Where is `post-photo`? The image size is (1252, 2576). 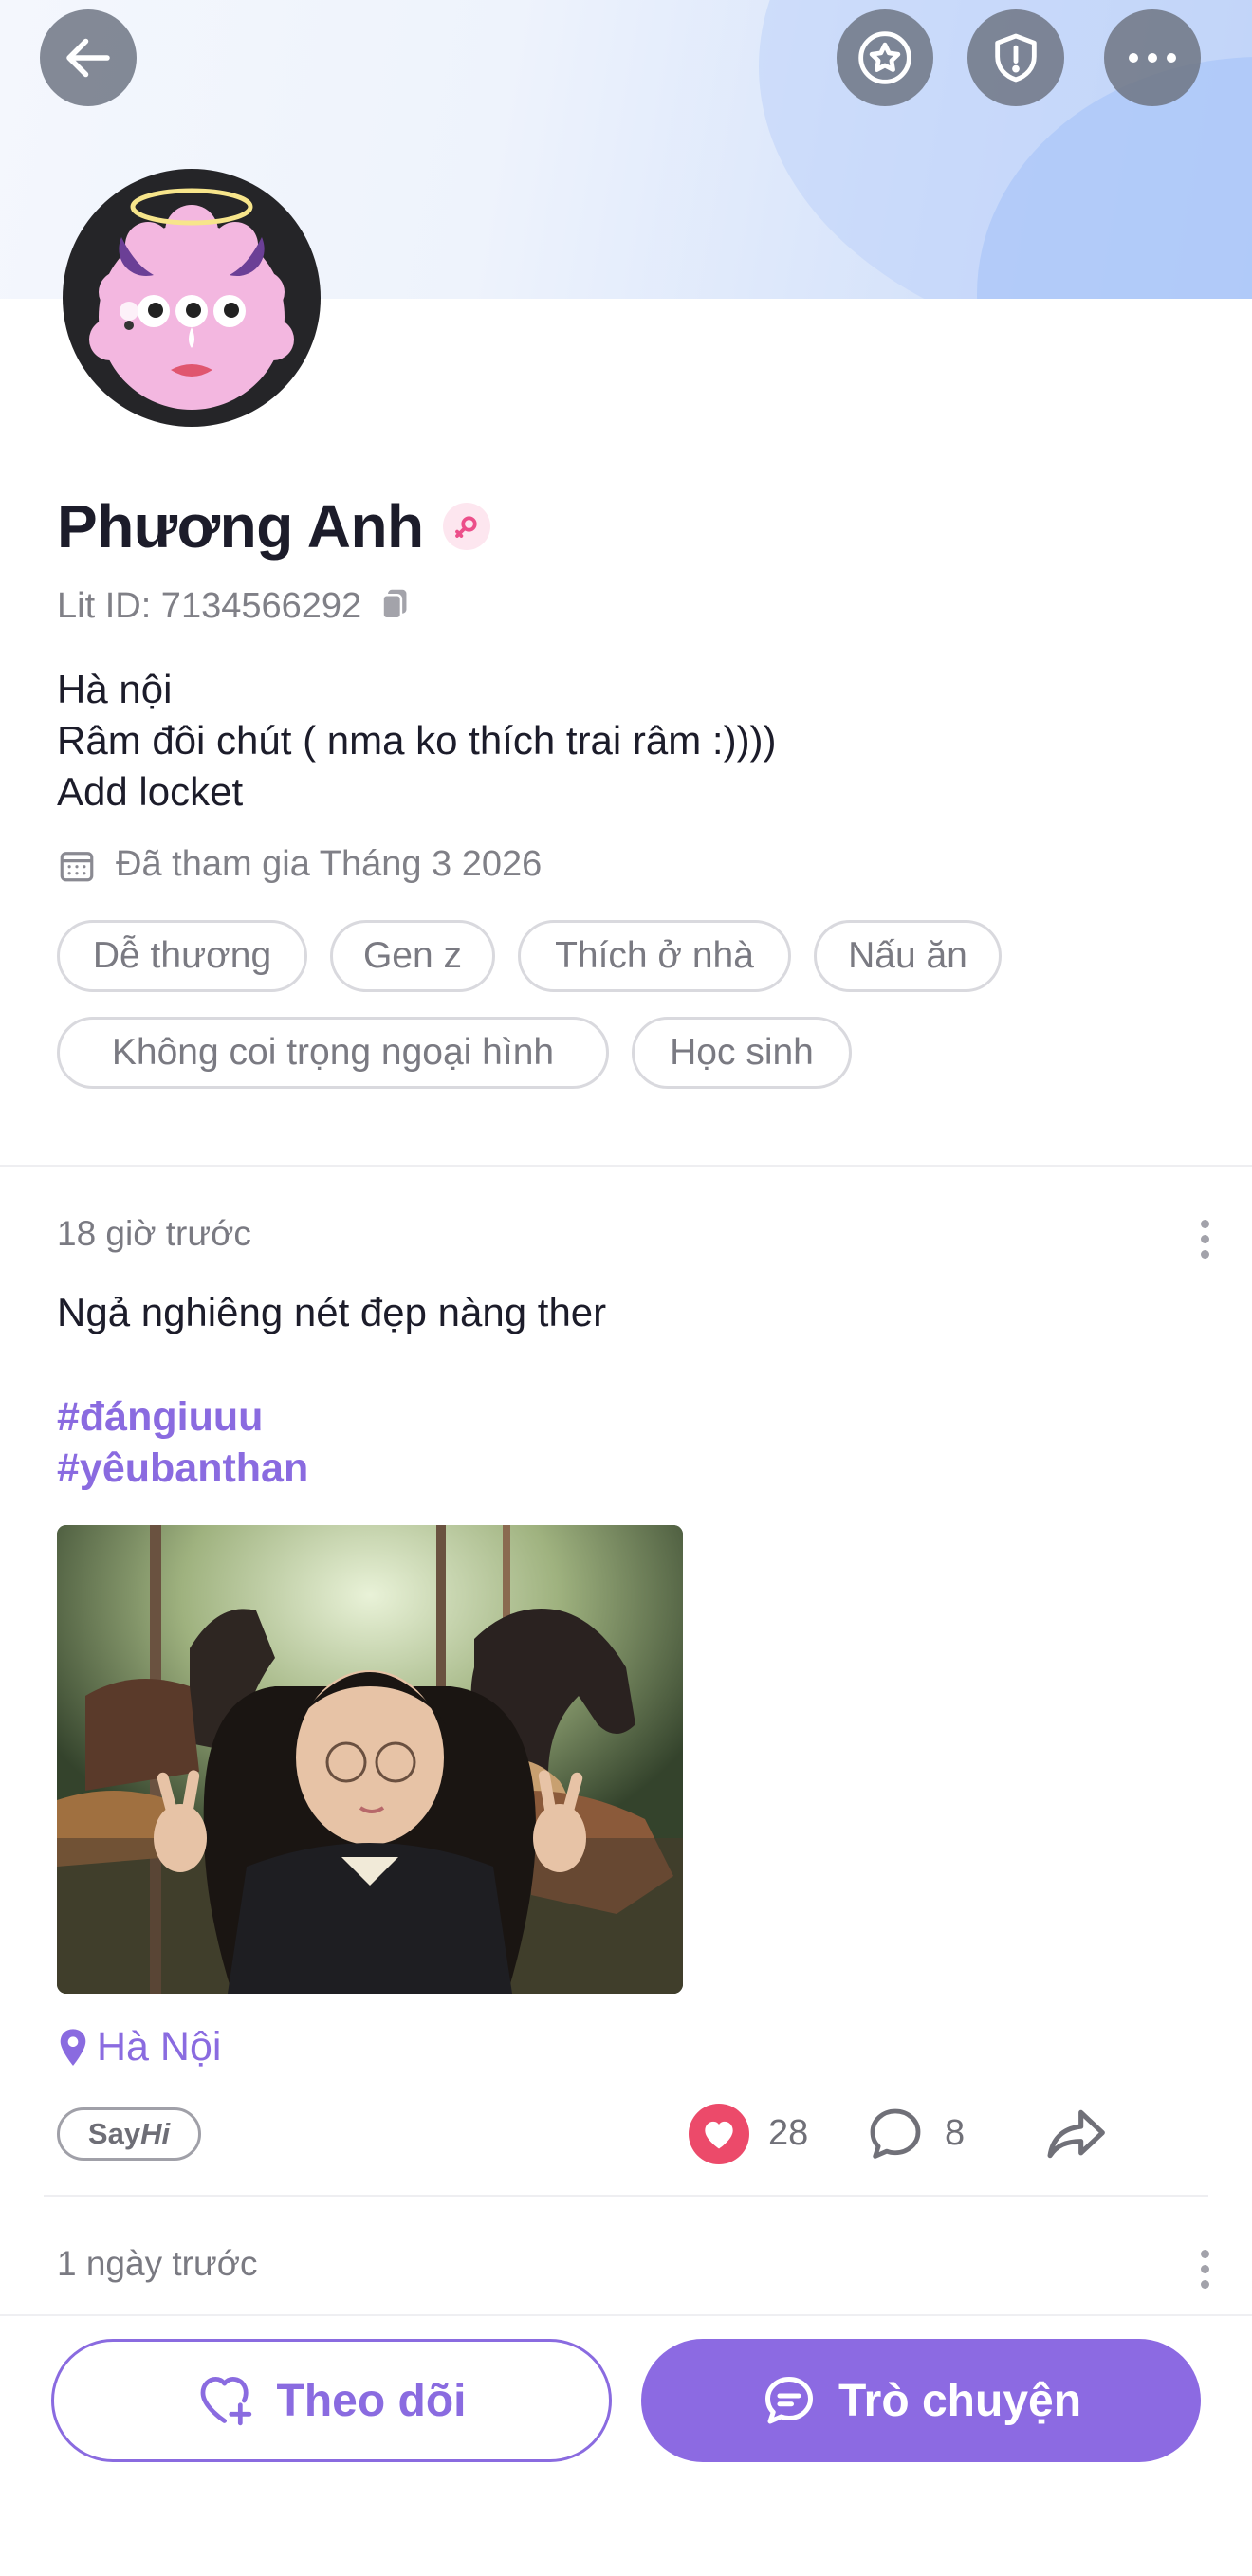 post-photo is located at coordinates (370, 1759).